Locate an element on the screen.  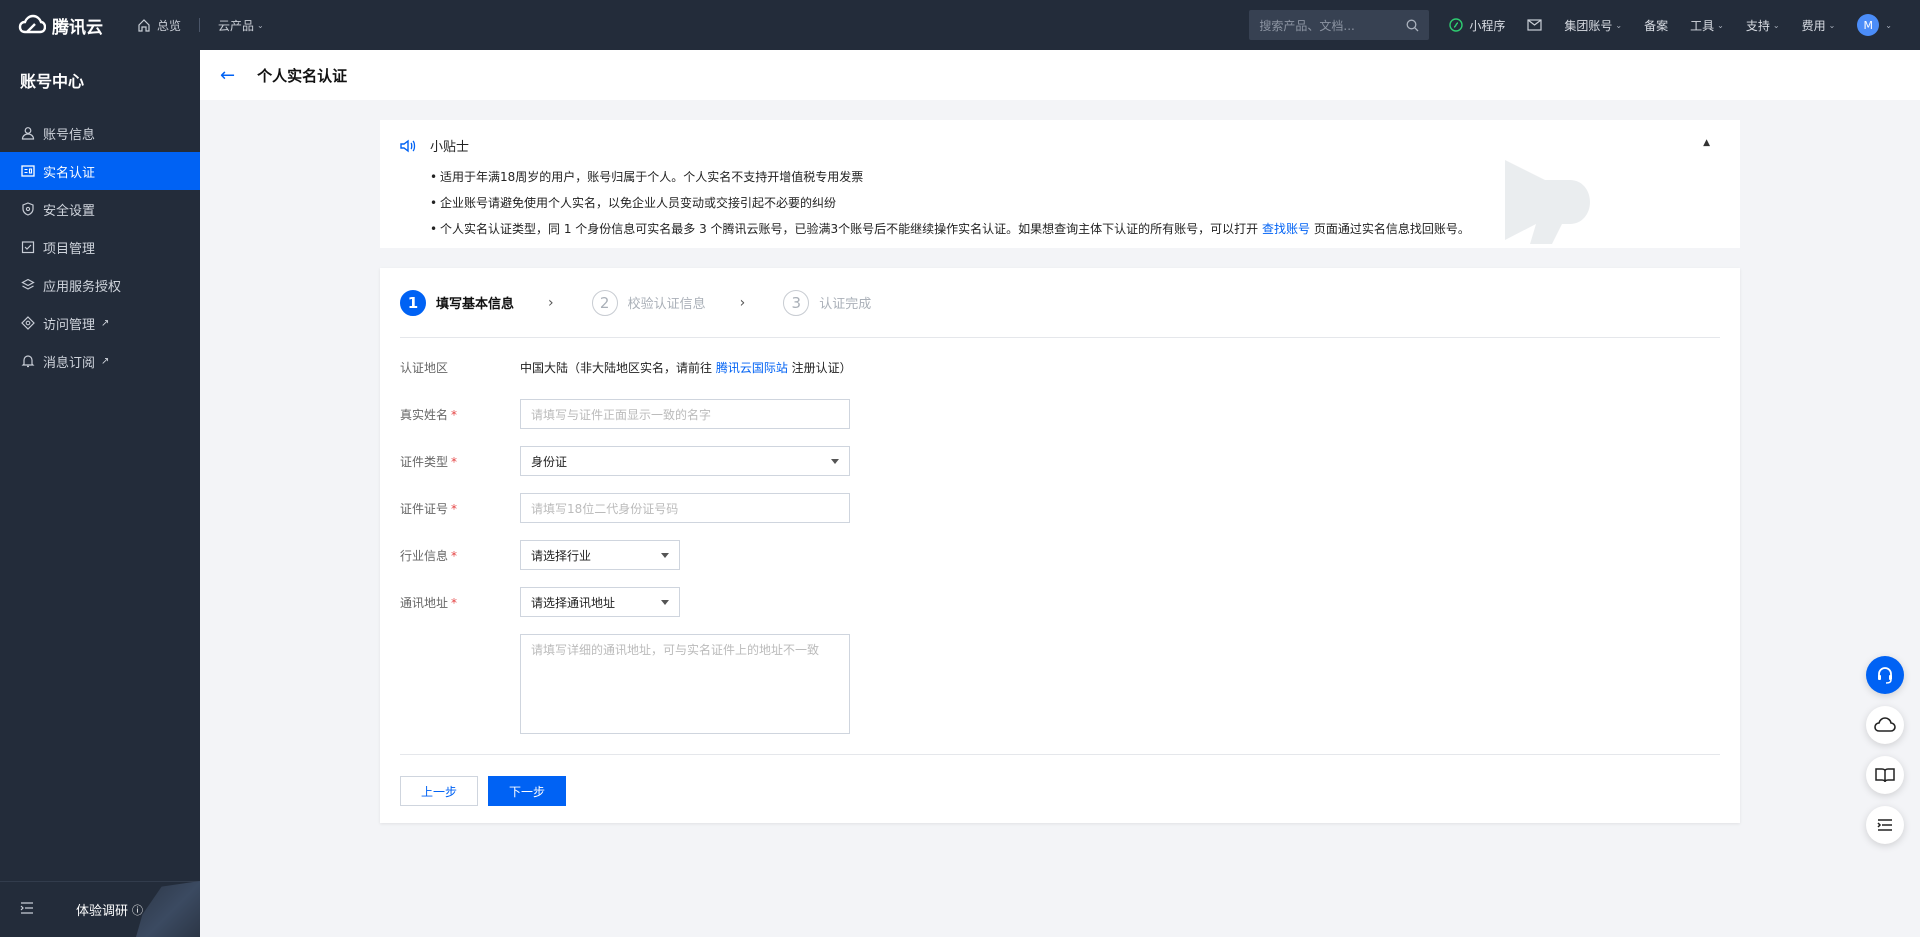
back-arrow-icon: ← is located at coordinates (227, 75).